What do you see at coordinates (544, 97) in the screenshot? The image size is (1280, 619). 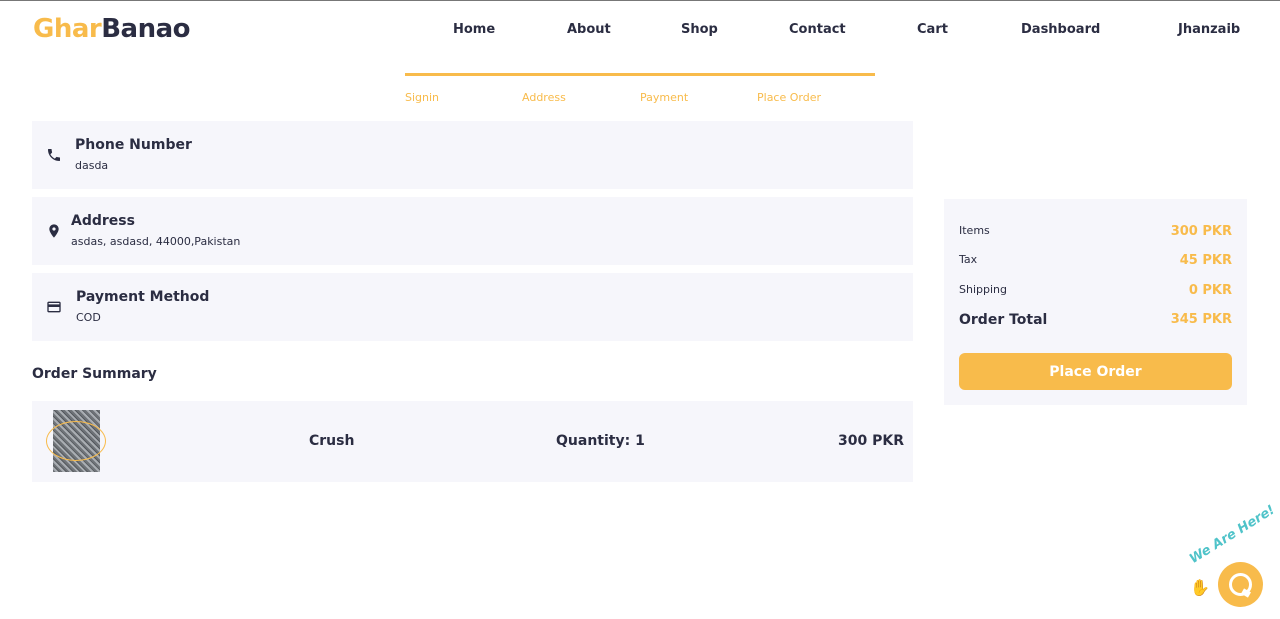 I see `step-address: Address` at bounding box center [544, 97].